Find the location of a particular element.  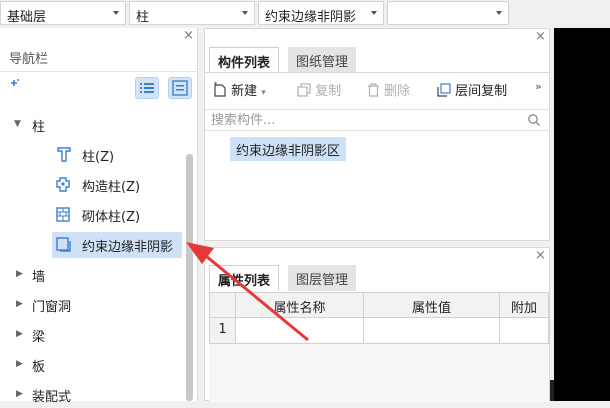

tree-item-label: 板 is located at coordinates (39, 367).